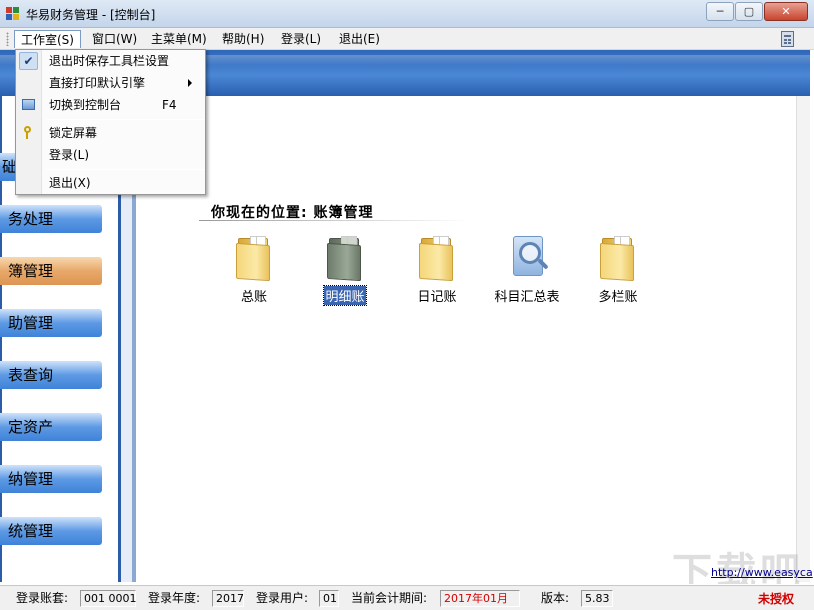 This screenshot has height=610, width=814. What do you see at coordinates (335, 220) in the screenshot?
I see `location-divider` at bounding box center [335, 220].